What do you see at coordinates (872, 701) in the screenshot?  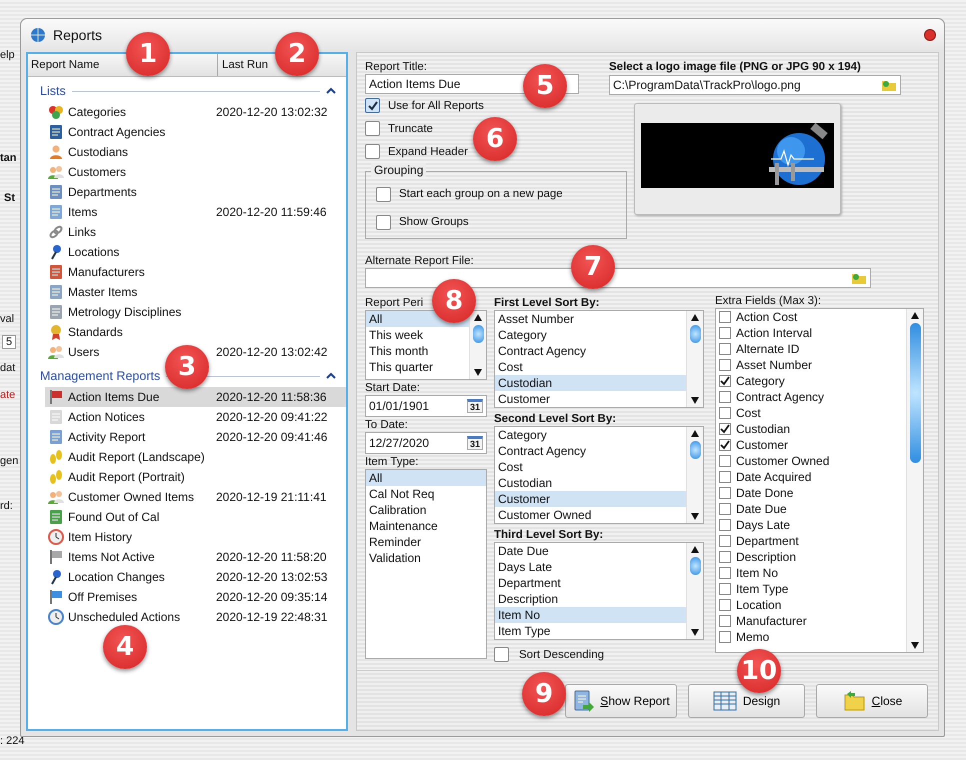 I see `close-button: Close` at bounding box center [872, 701].